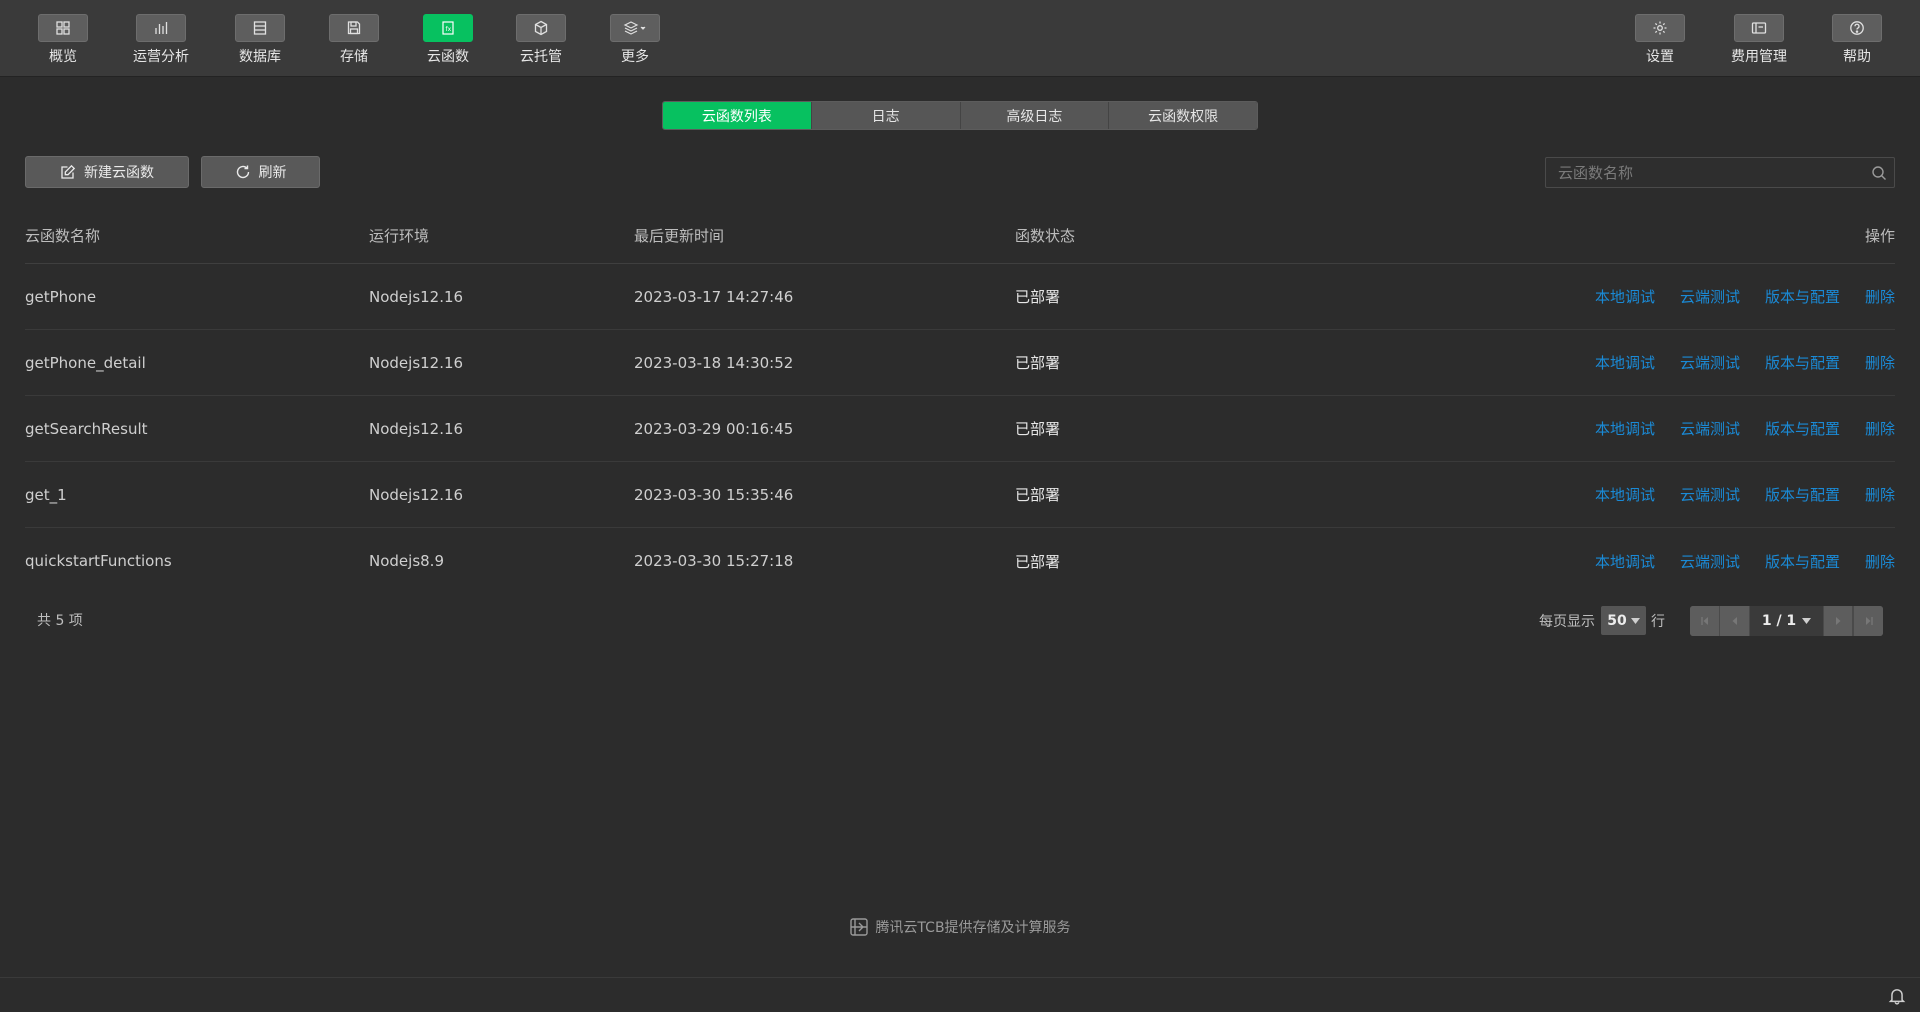  What do you see at coordinates (714, 296) in the screenshot?
I see `function-time: 2023-03-17 14:27:46` at bounding box center [714, 296].